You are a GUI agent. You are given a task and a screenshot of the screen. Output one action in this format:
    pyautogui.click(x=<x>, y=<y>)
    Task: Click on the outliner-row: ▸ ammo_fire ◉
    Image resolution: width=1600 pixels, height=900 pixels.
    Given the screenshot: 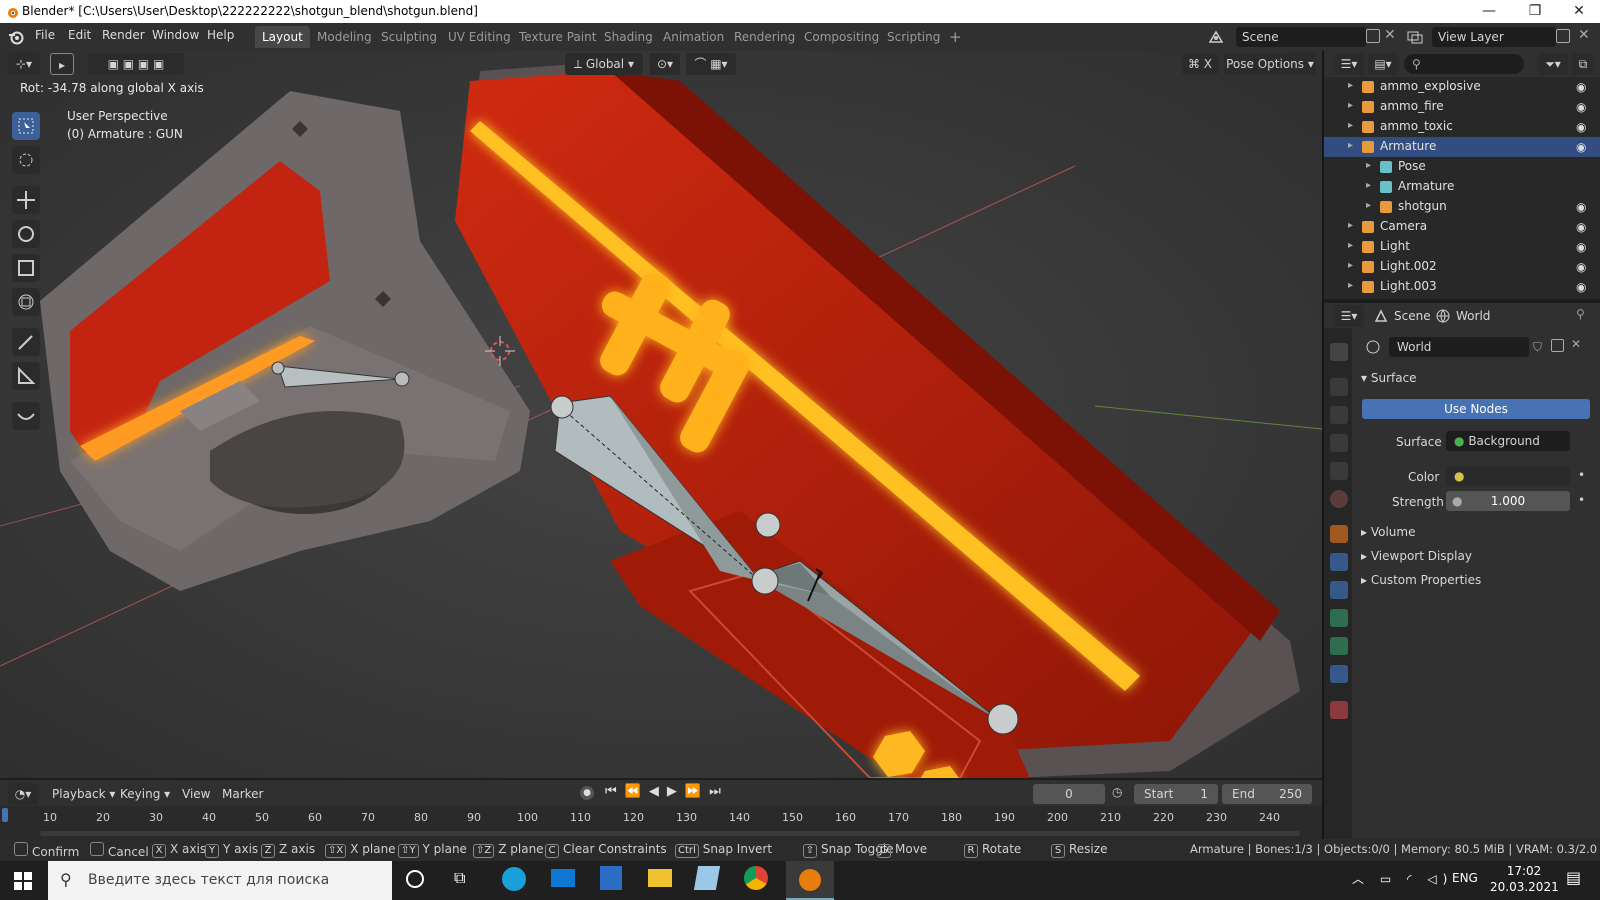 What is the action you would take?
    pyautogui.click(x=1462, y=107)
    